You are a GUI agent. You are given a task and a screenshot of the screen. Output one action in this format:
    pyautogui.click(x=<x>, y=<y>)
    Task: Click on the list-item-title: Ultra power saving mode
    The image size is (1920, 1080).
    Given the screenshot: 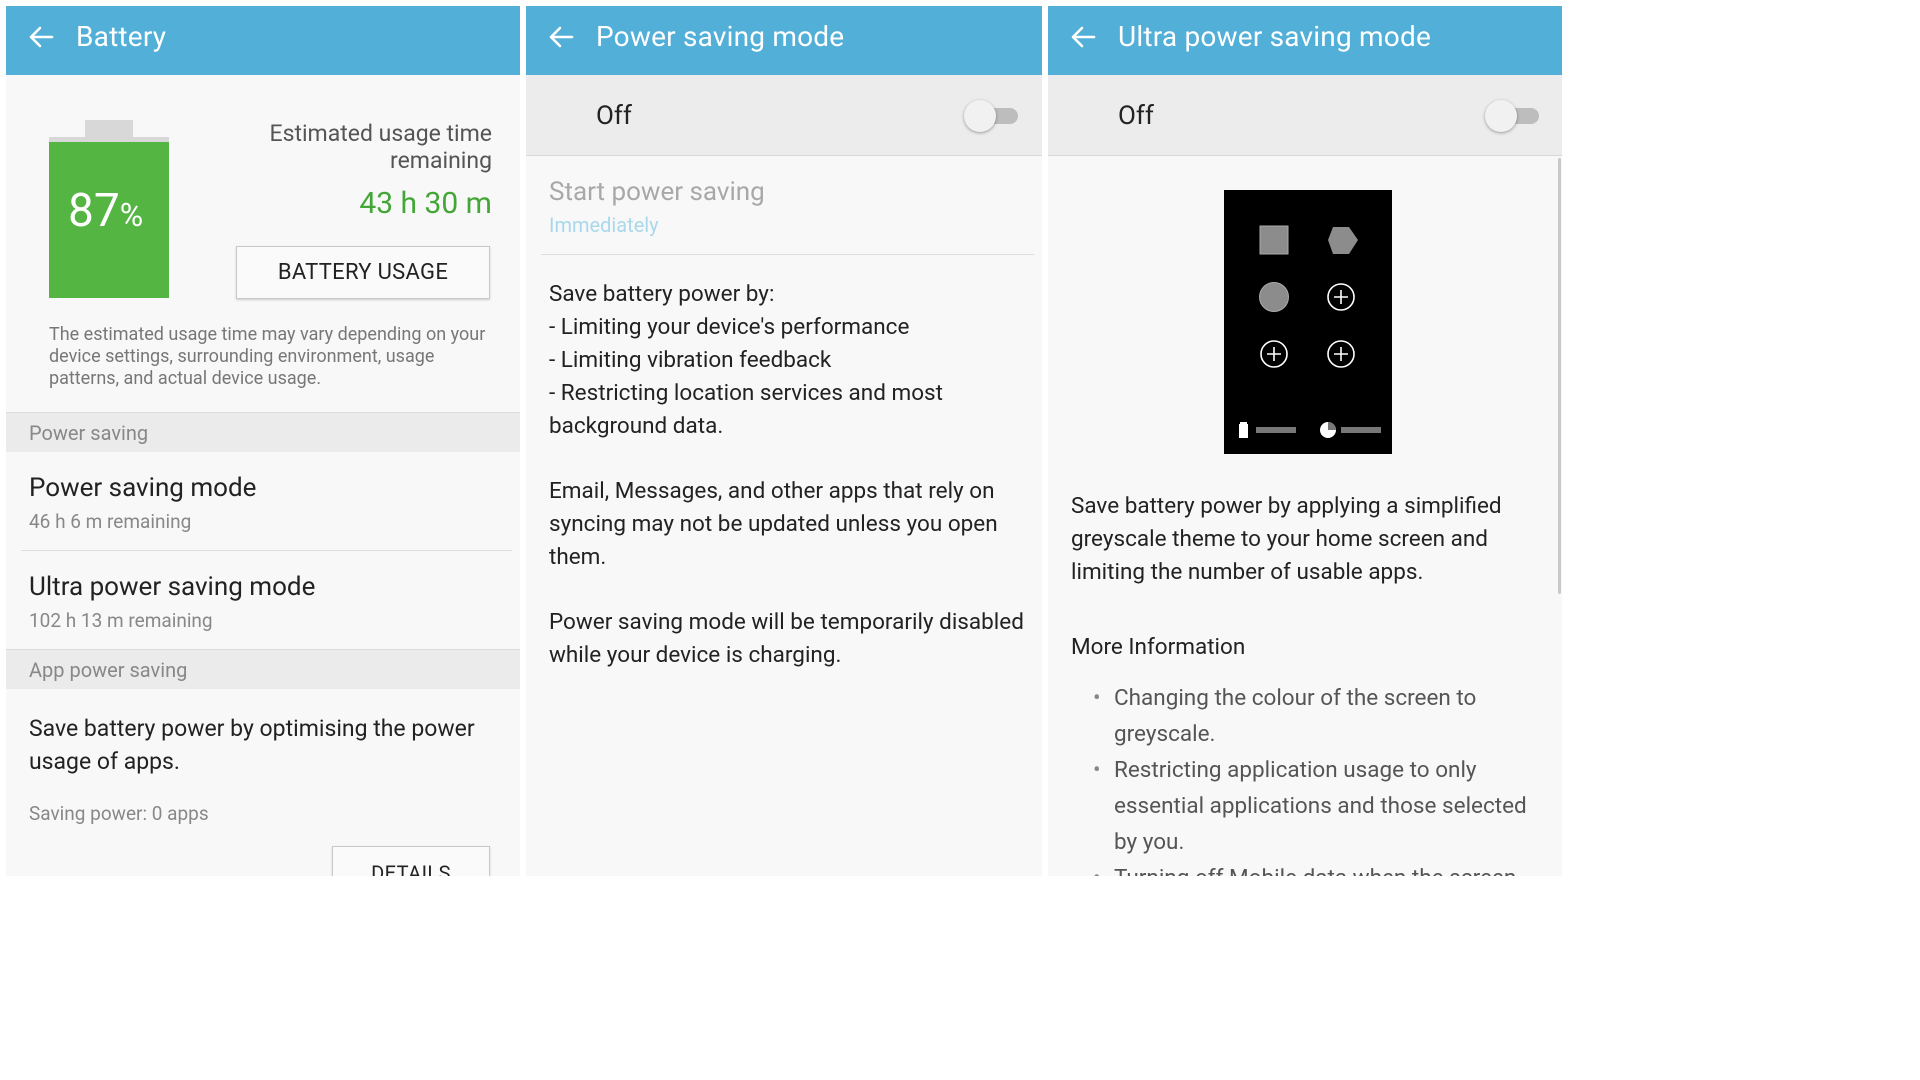 What is the action you would take?
    pyautogui.click(x=172, y=587)
    